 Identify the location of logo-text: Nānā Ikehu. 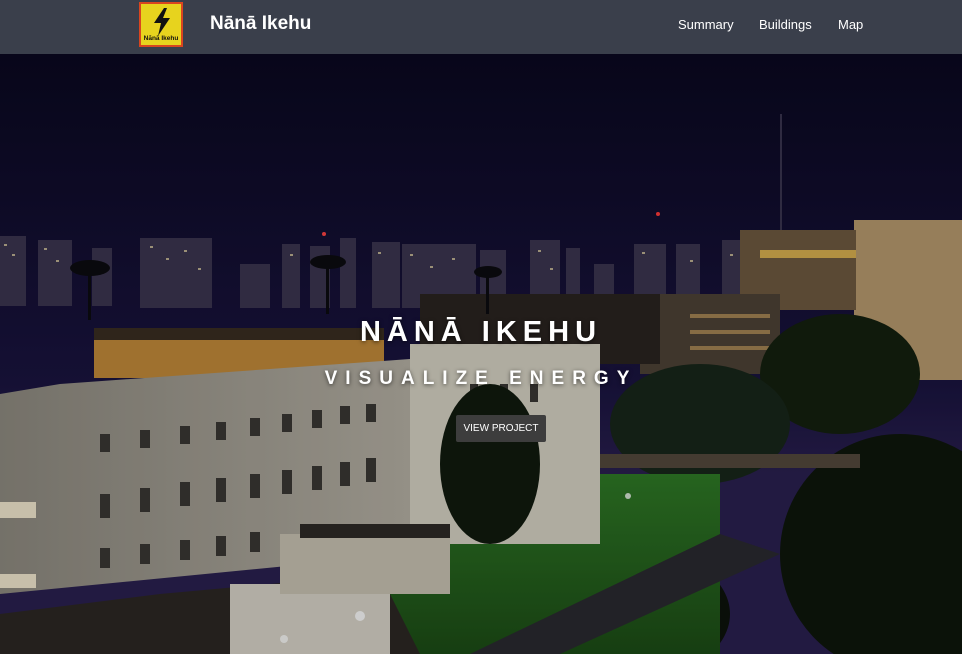
(161, 38).